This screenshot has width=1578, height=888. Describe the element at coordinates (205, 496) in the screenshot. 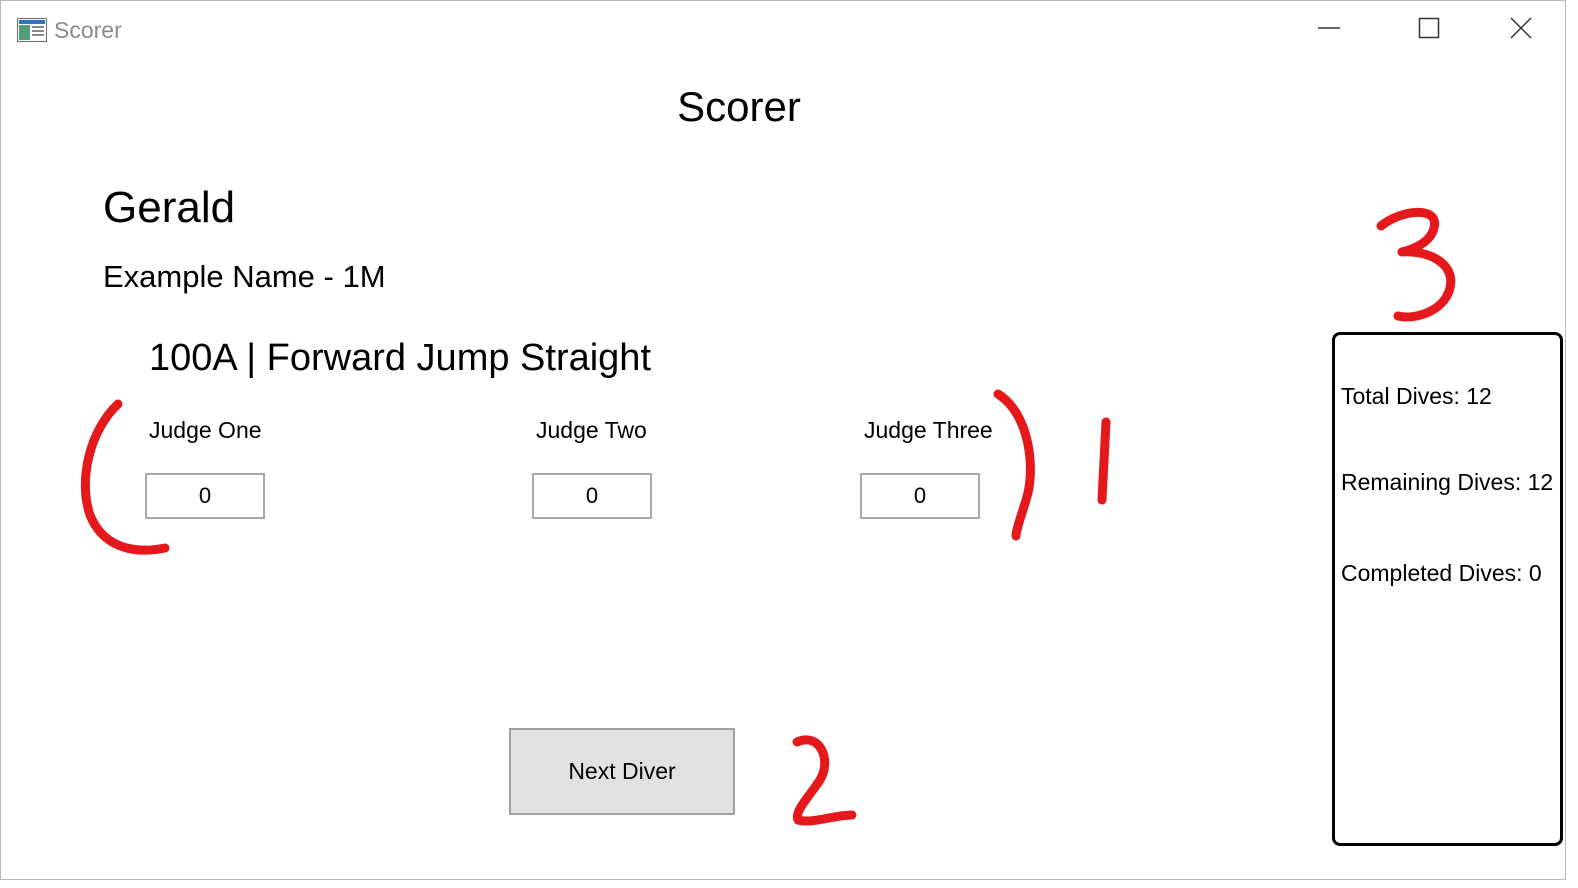

I see `judge-one-score-input` at that location.